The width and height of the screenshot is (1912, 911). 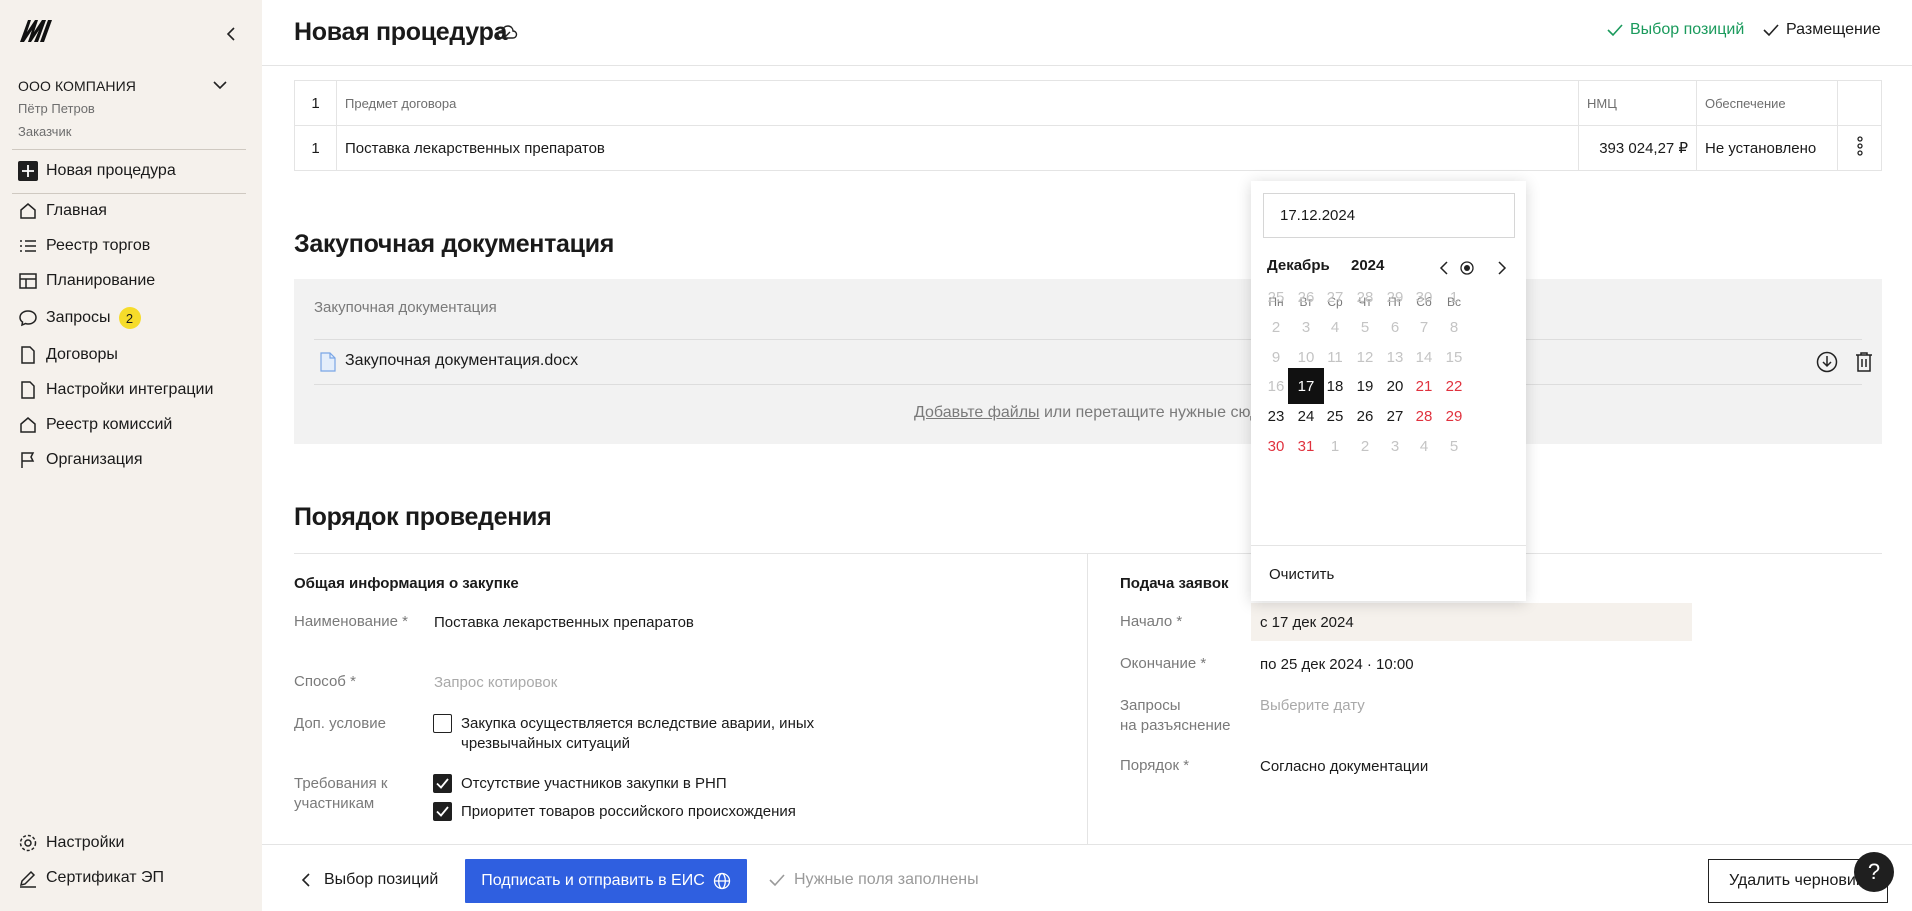 I want to click on step-label: Выбор позиций, so click(x=1687, y=29).